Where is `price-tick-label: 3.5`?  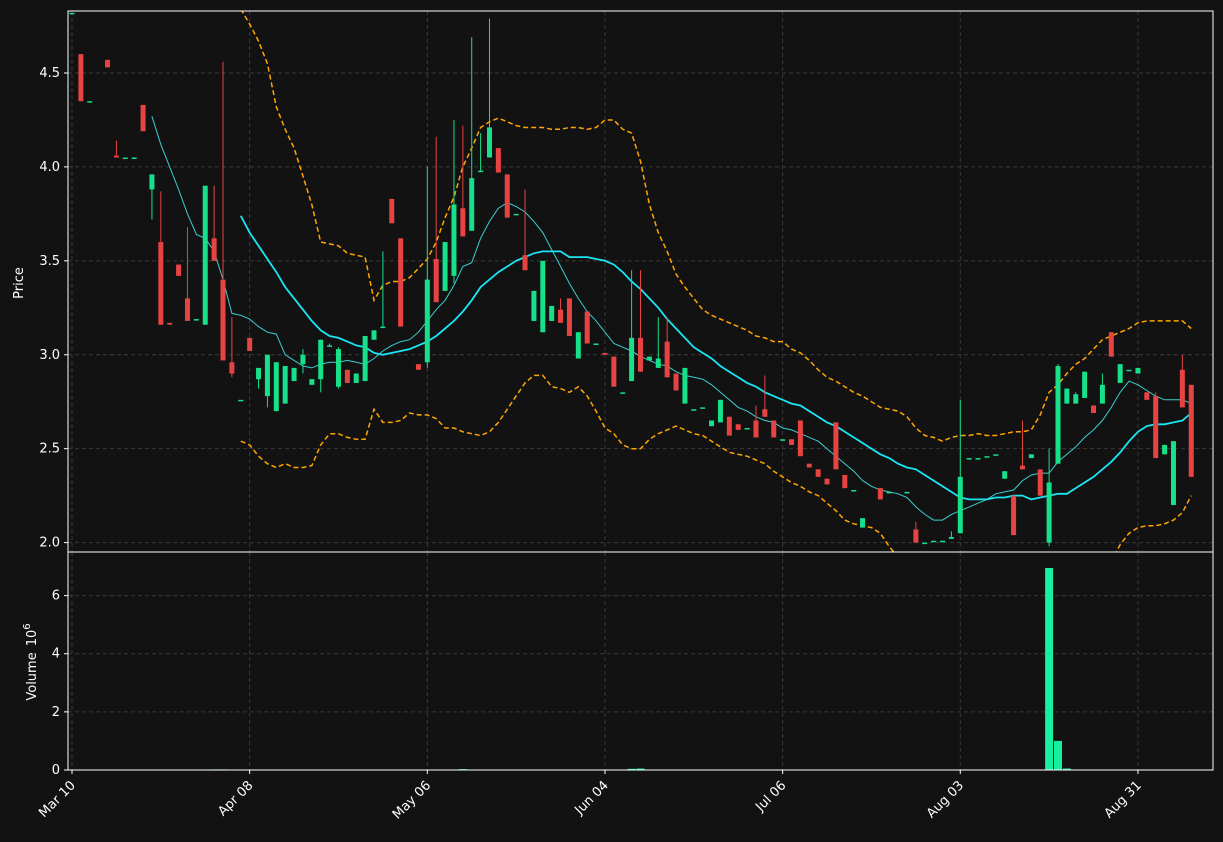
price-tick-label: 3.5 is located at coordinates (49, 261).